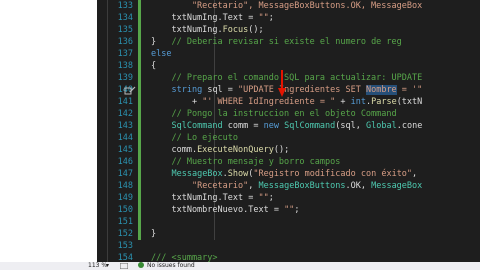  Describe the element at coordinates (124, 266) in the screenshot. I see `code-cleanup-icon` at that location.